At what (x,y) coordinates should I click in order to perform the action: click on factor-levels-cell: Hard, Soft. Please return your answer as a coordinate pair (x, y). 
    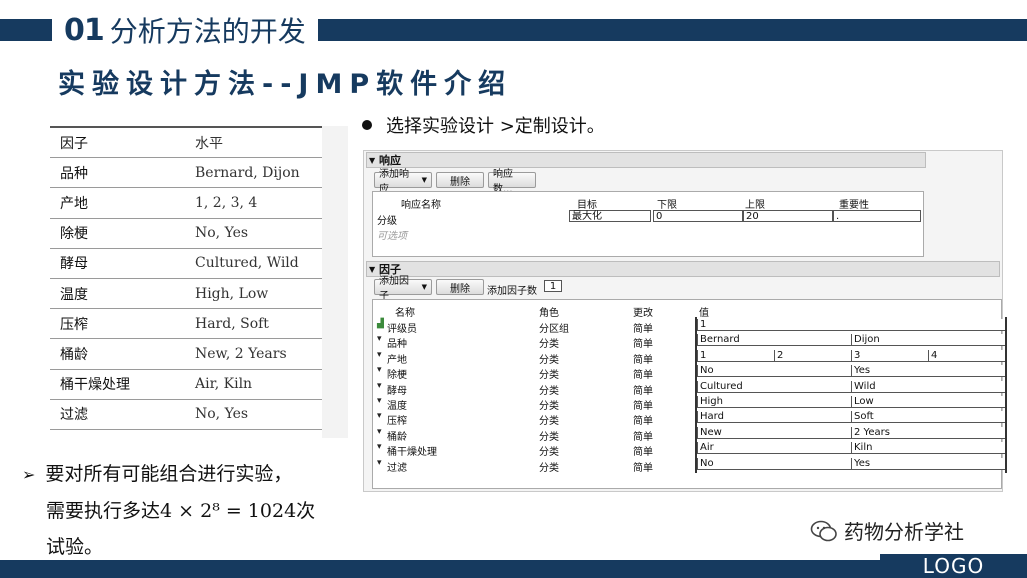
    Looking at the image, I should click on (253, 324).